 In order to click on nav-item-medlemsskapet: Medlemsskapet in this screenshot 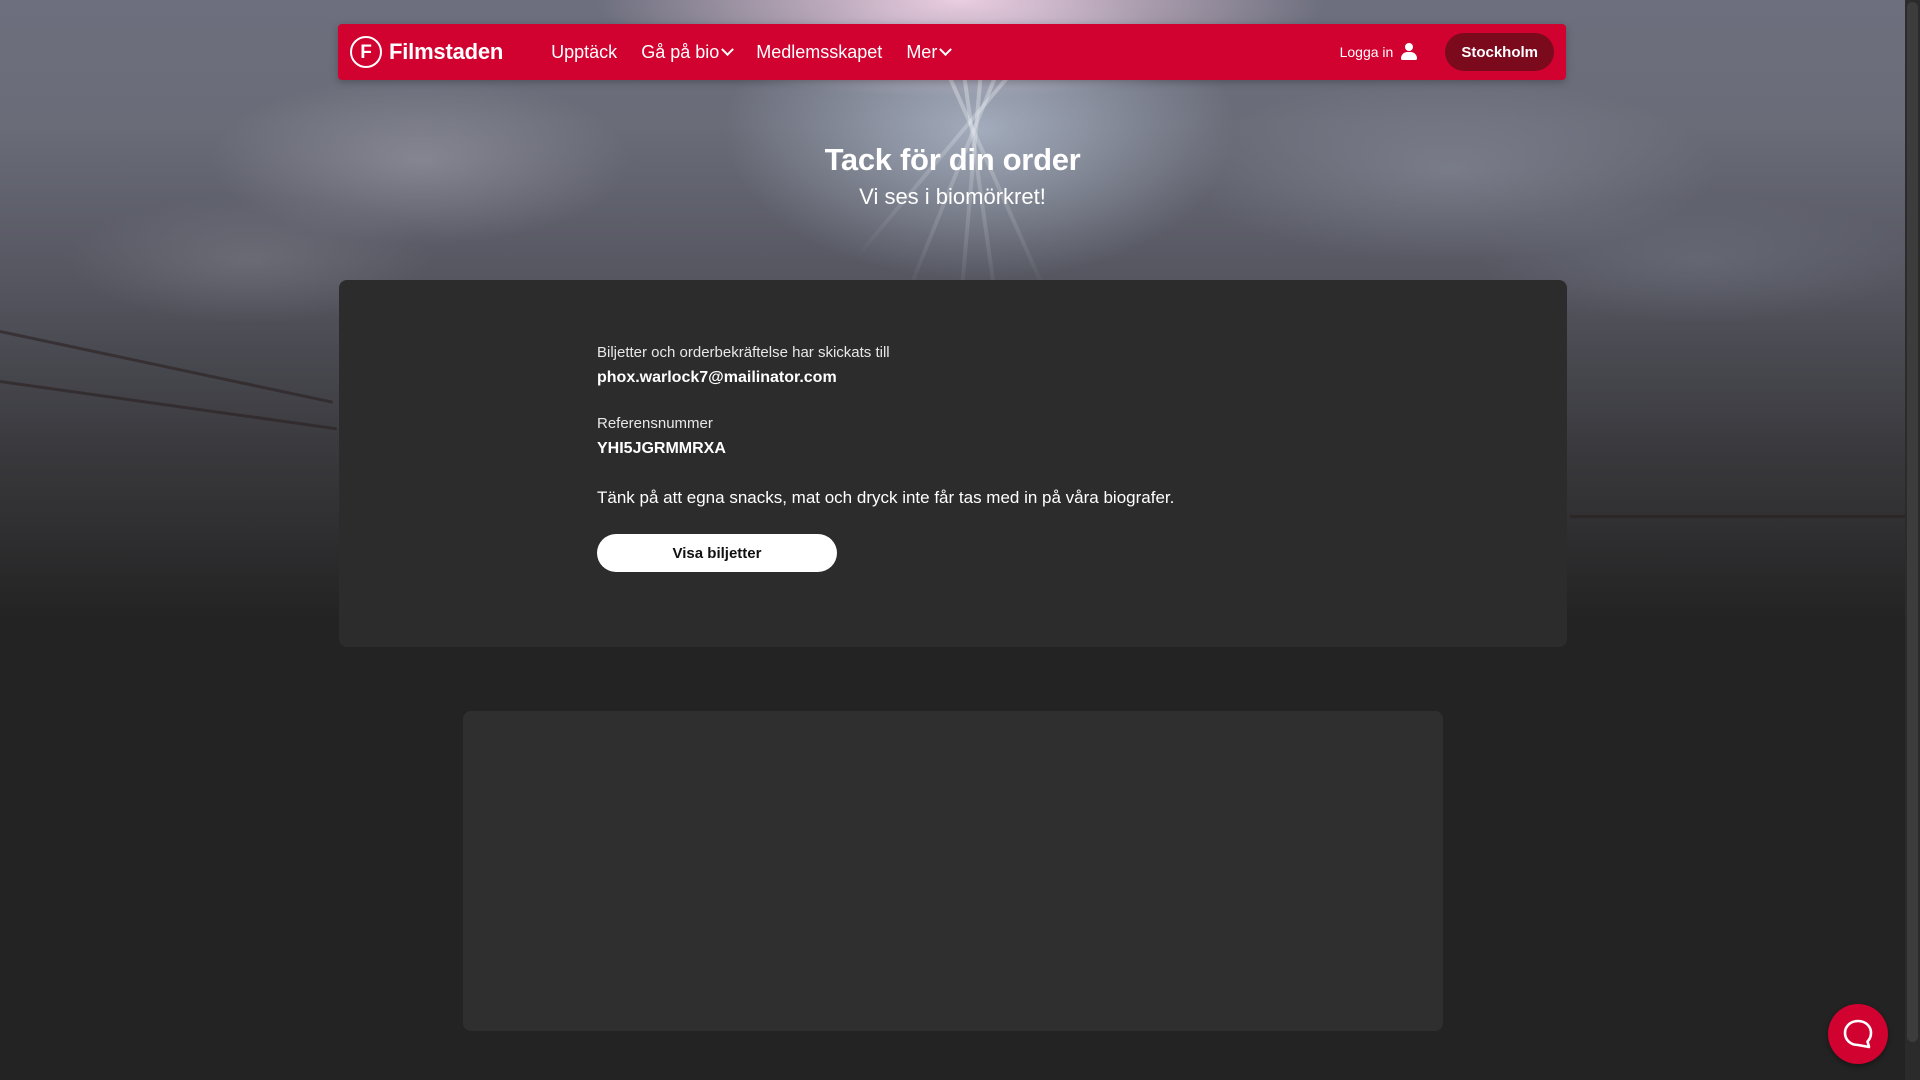, I will do `click(819, 52)`.